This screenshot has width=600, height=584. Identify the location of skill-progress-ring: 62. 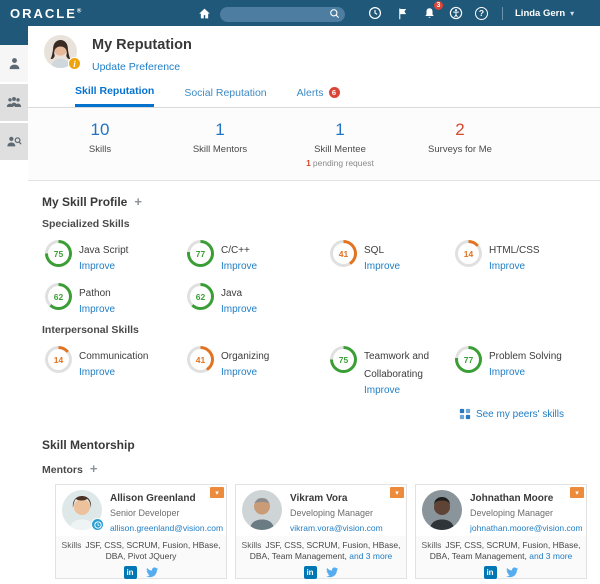
(58, 296).